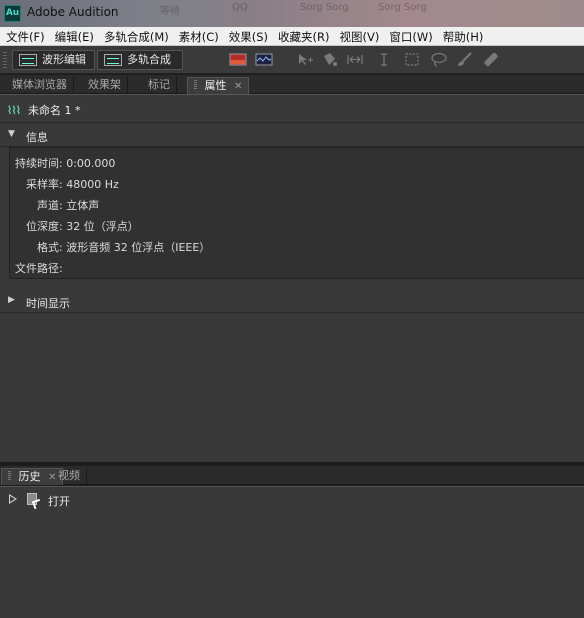  I want to click on lasso-icon, so click(439, 59).